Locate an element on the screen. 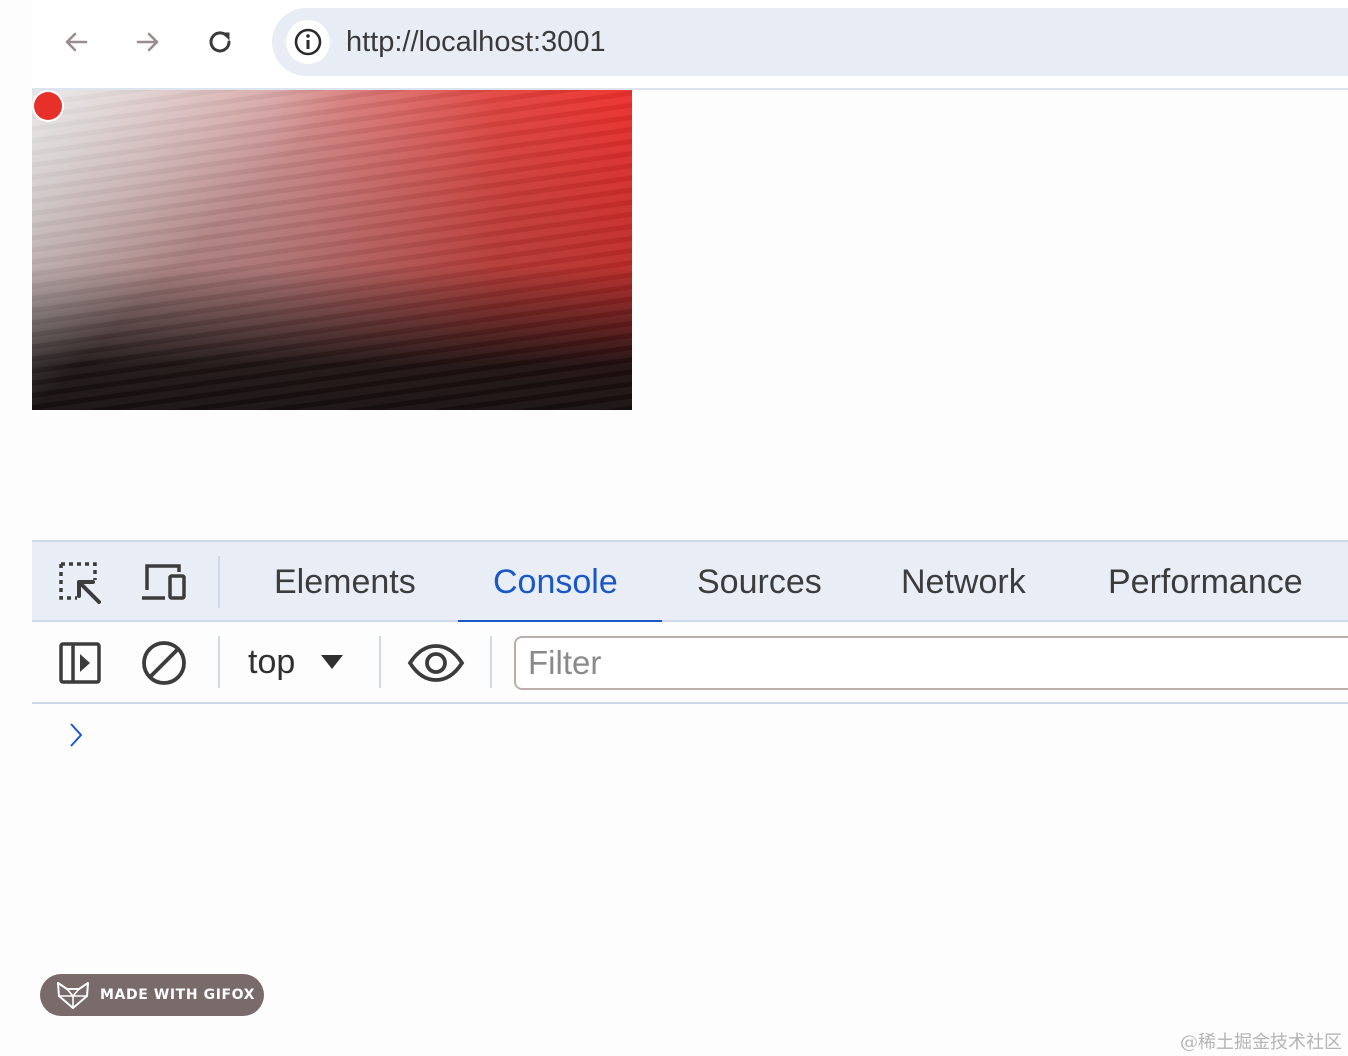  clear-console-icon is located at coordinates (164, 663).